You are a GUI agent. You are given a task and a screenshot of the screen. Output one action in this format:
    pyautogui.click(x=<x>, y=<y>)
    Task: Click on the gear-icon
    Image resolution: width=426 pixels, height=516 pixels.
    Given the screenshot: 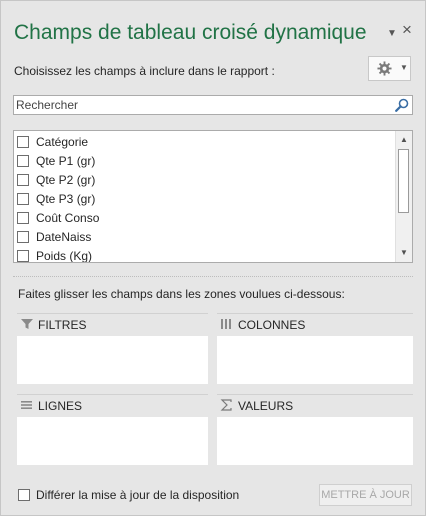 What is the action you would take?
    pyautogui.click(x=384, y=68)
    